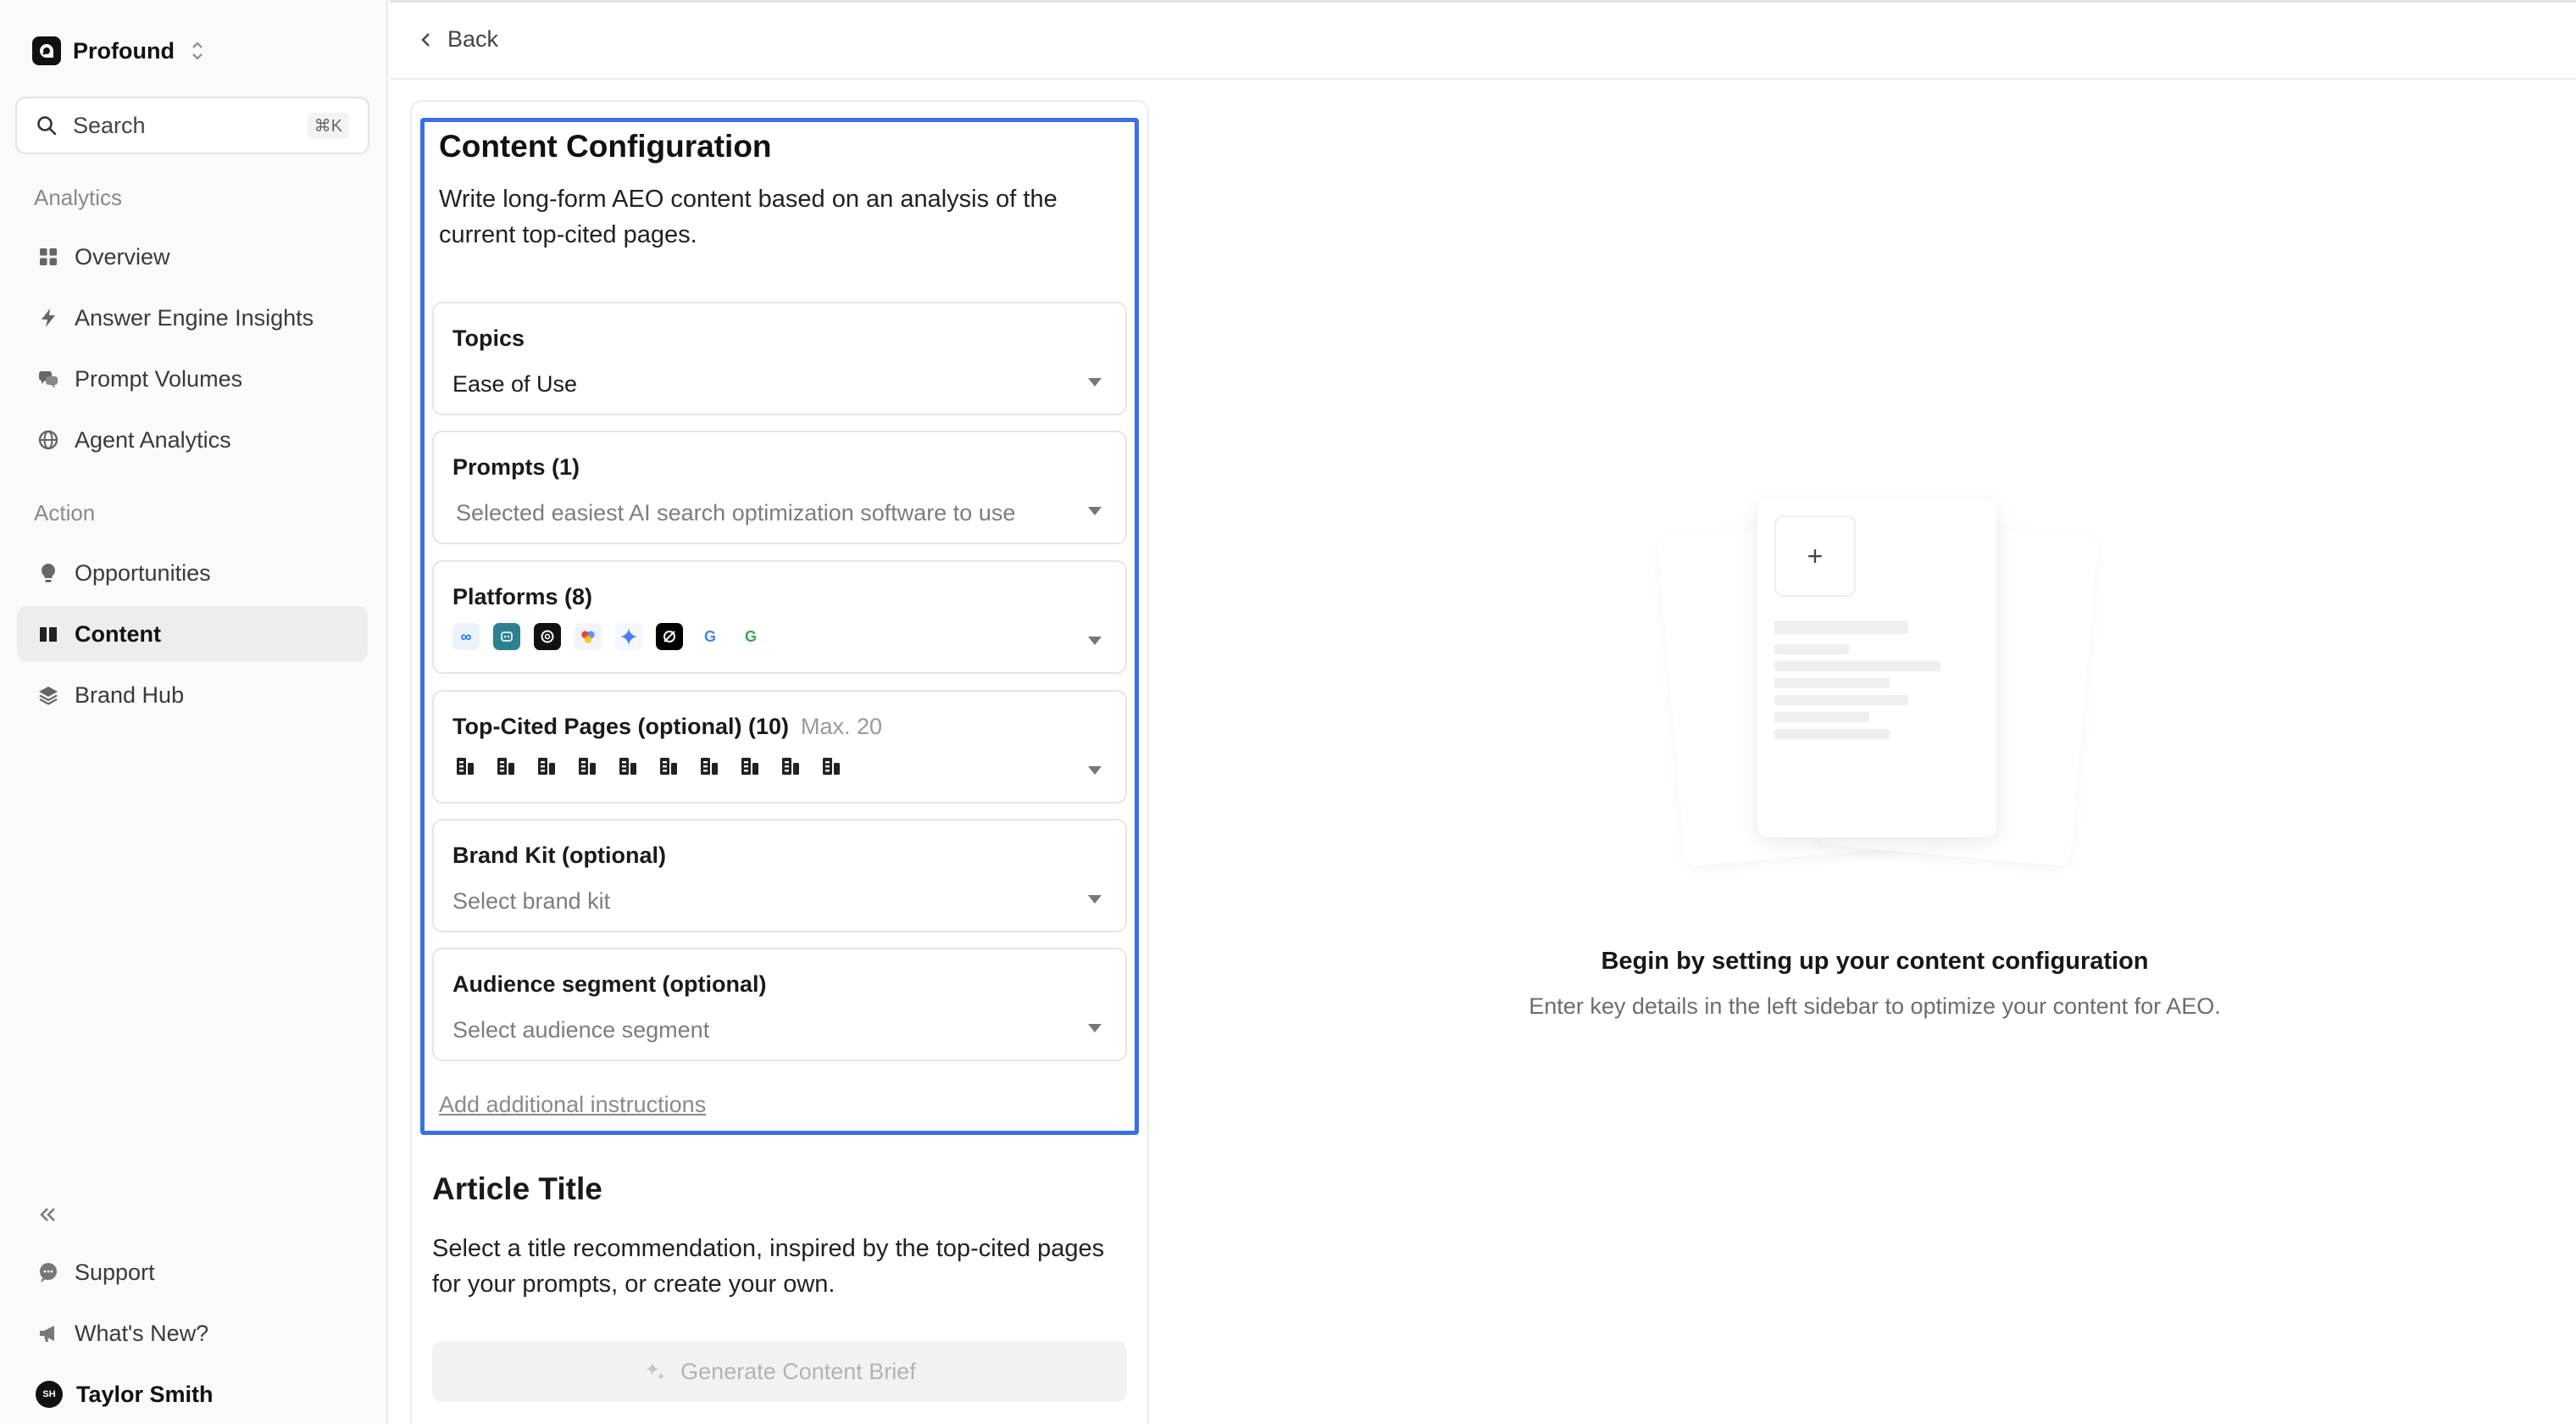  I want to click on sidebar-item-support: Support, so click(192, 1272).